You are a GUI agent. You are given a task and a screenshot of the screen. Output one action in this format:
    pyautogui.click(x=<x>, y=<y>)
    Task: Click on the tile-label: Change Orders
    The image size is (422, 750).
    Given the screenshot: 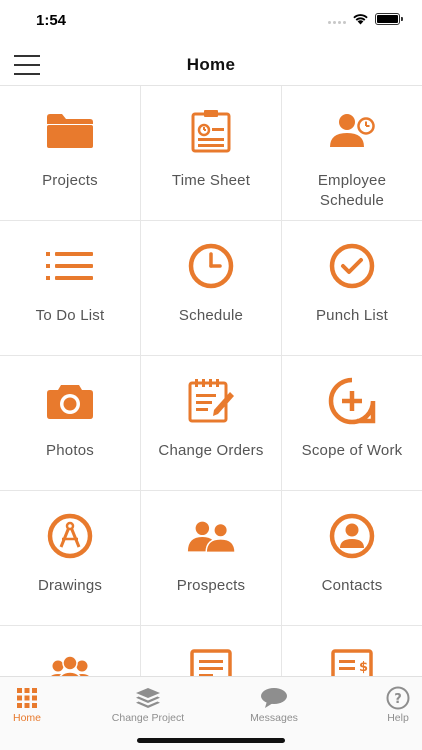 What is the action you would take?
    pyautogui.click(x=211, y=450)
    